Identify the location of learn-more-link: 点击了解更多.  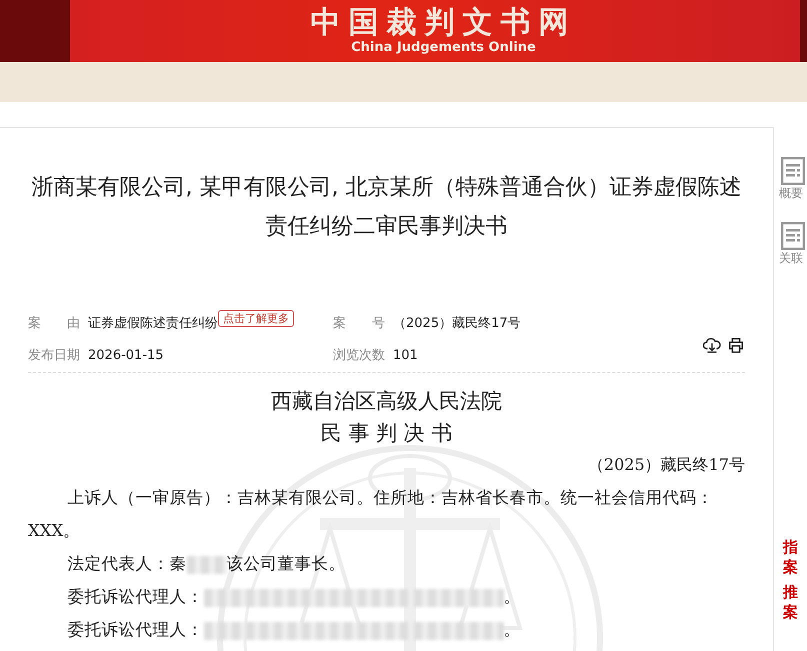
(256, 318).